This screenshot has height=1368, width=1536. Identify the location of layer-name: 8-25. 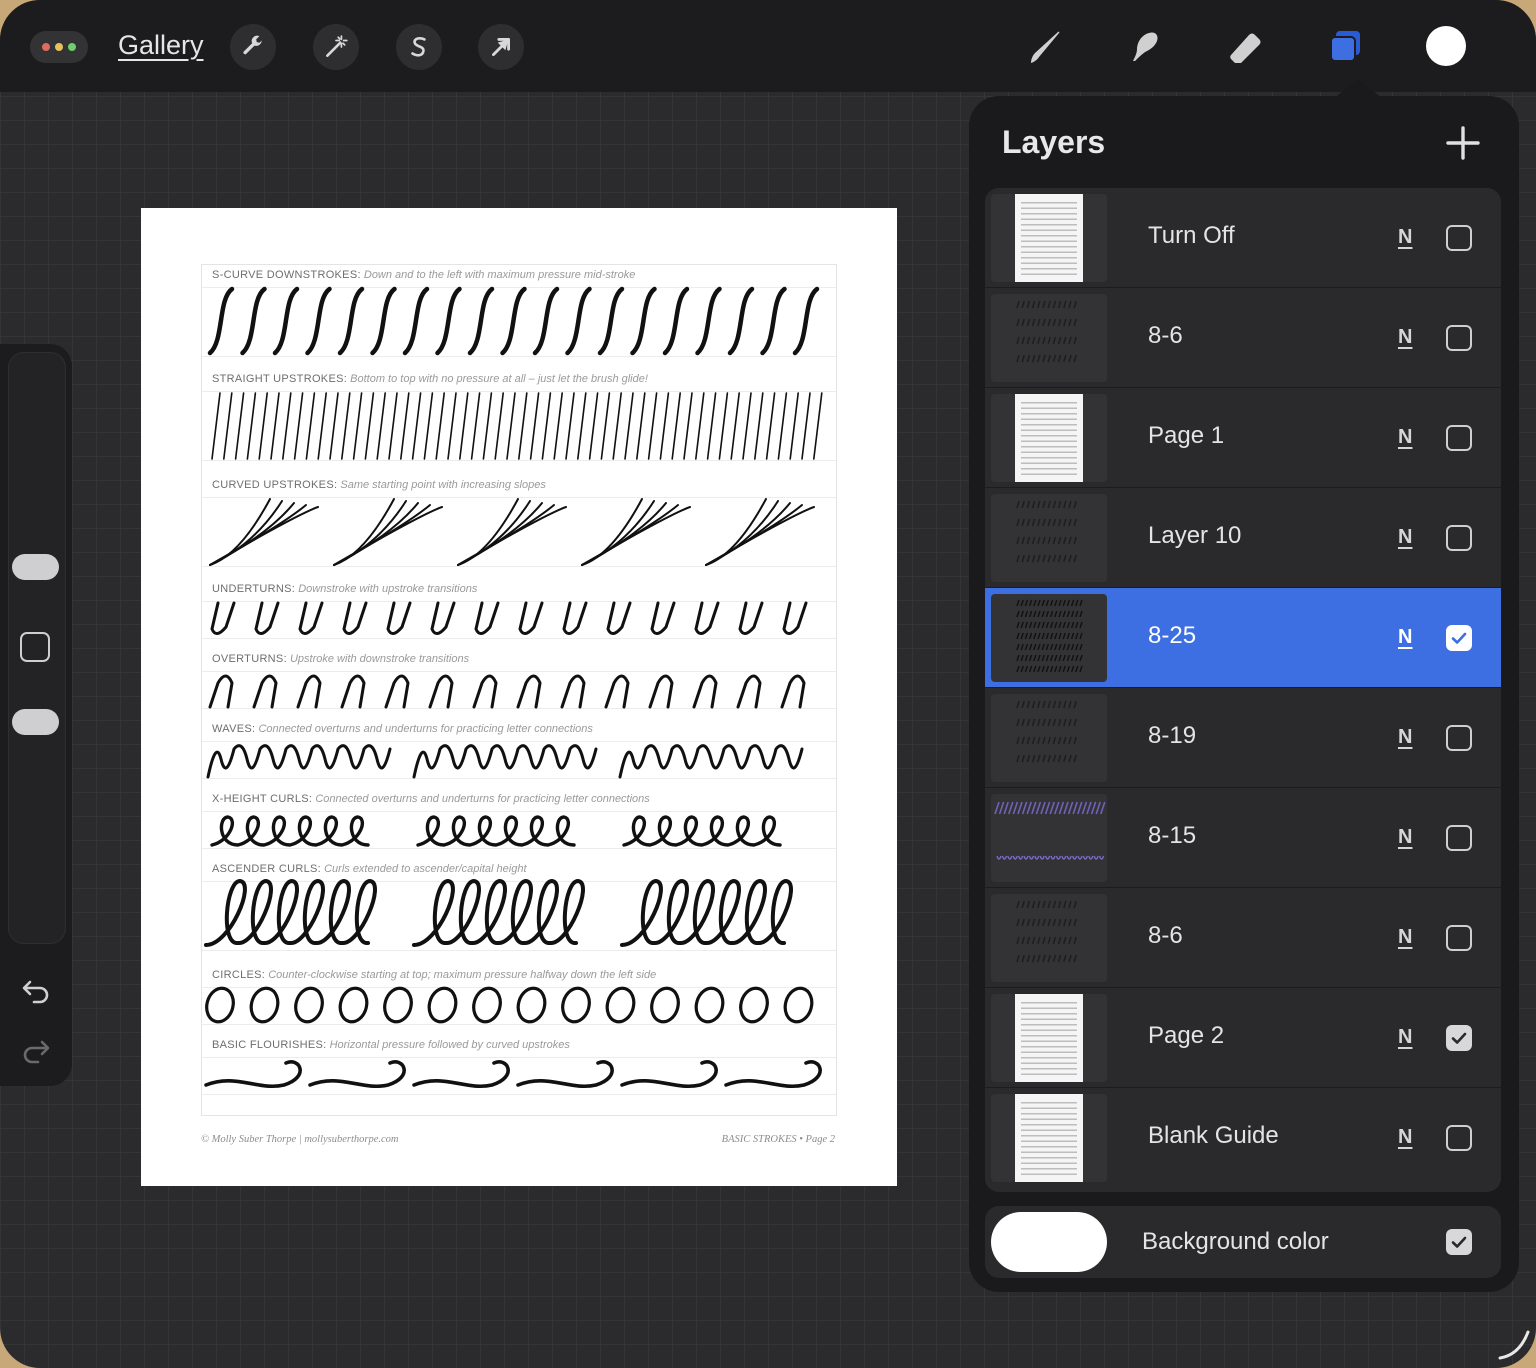
(1172, 635).